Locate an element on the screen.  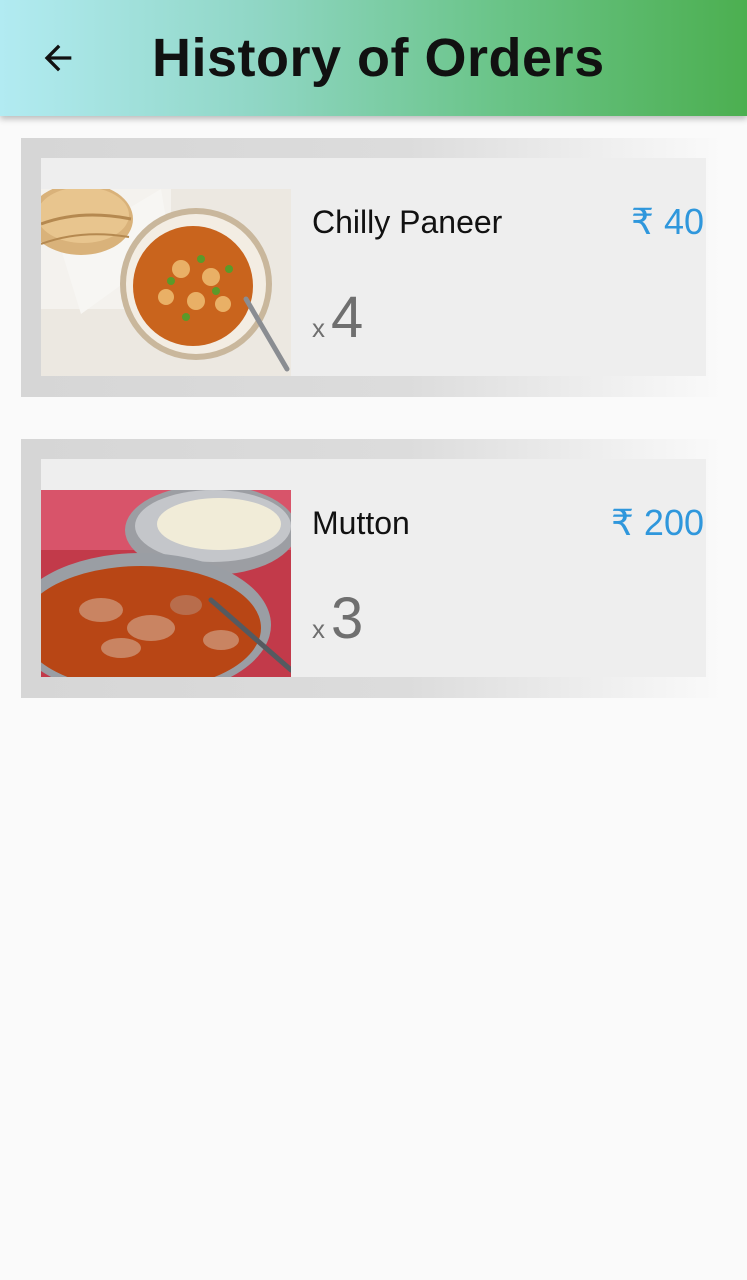
quantity: x3 is located at coordinates (337, 626).